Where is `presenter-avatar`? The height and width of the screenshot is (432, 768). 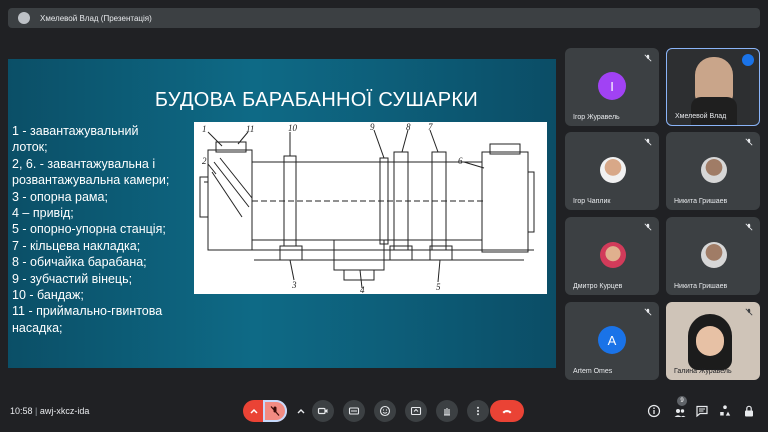 presenter-avatar is located at coordinates (24, 18).